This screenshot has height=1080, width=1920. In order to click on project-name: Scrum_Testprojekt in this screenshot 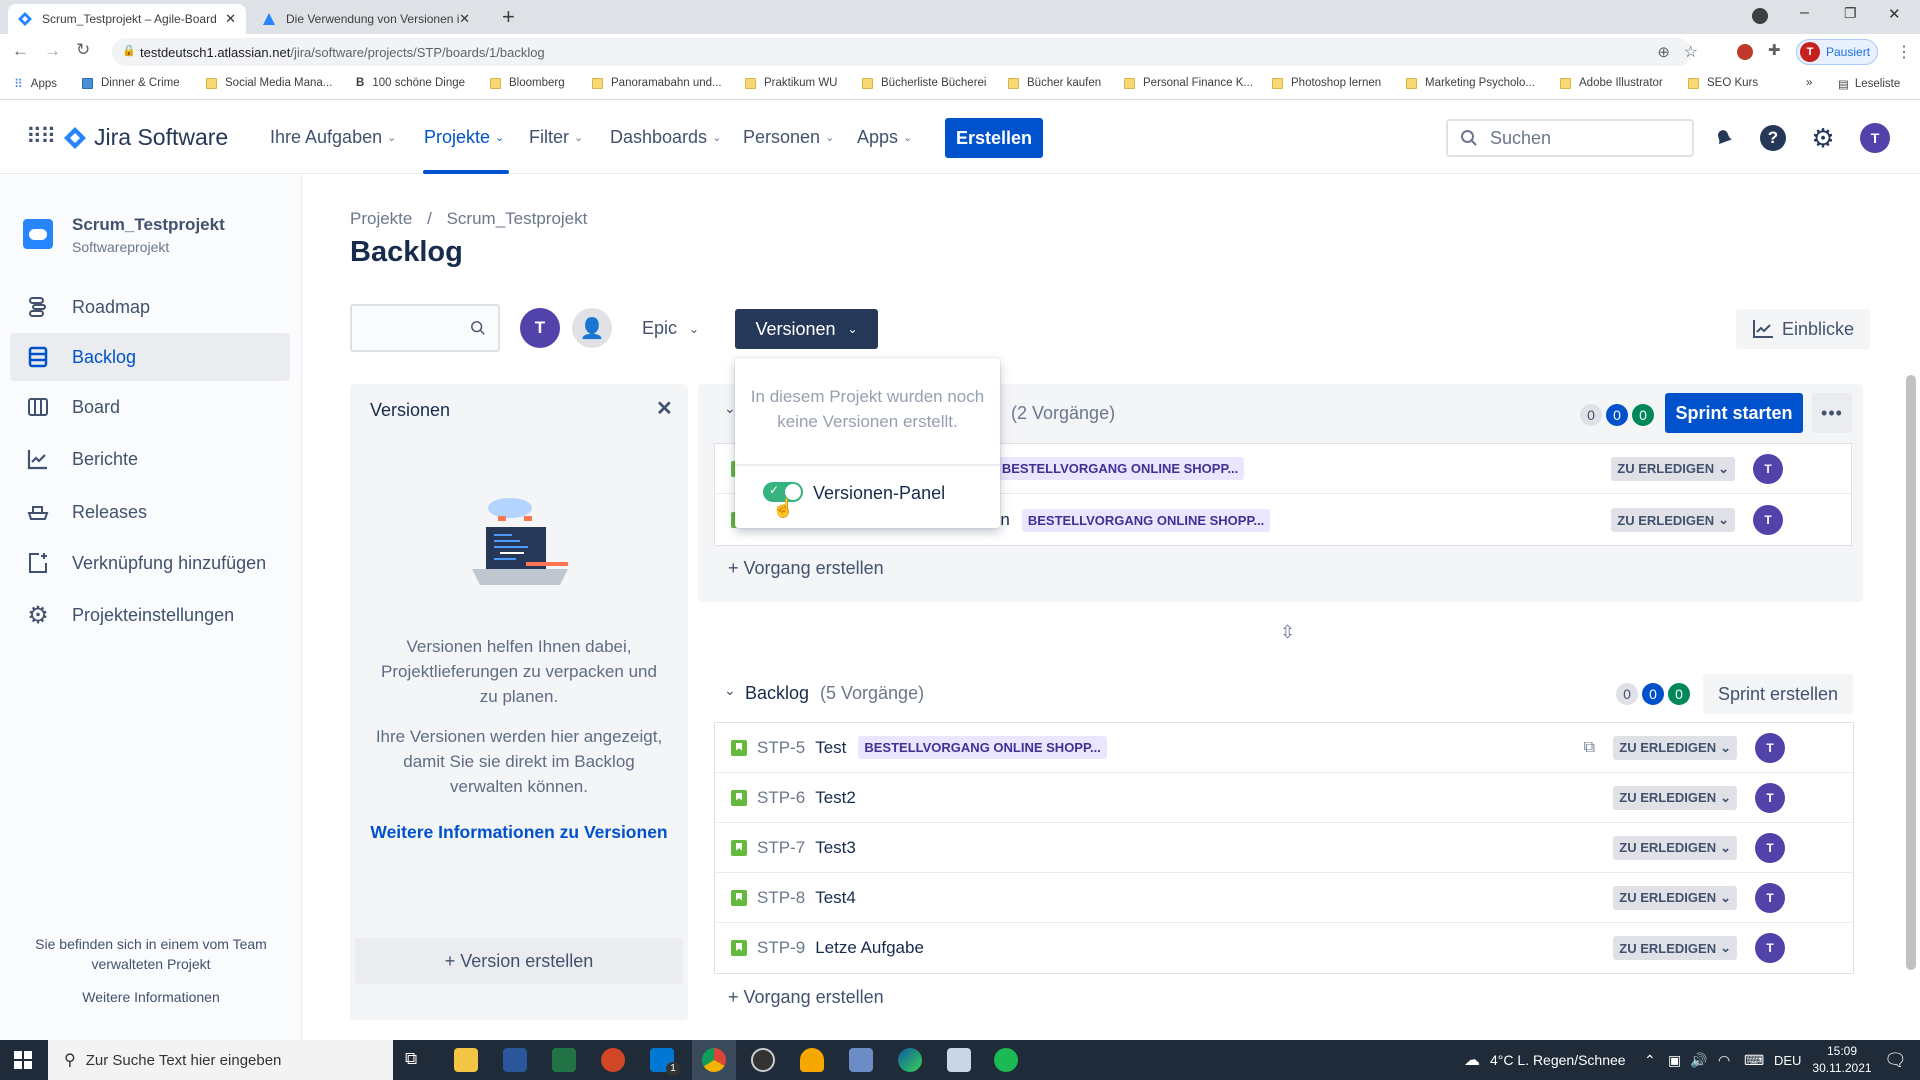, I will do `click(148, 225)`.